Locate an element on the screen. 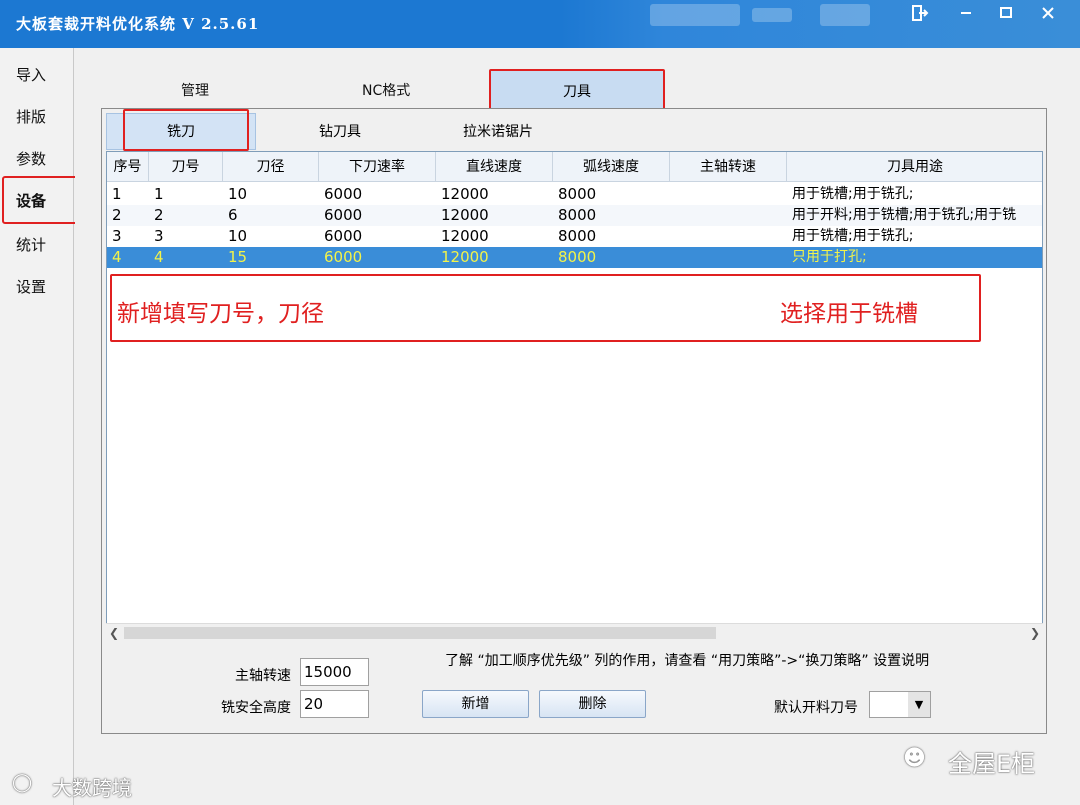 This screenshot has height=805, width=1080. close-icon is located at coordinates (1048, 13).